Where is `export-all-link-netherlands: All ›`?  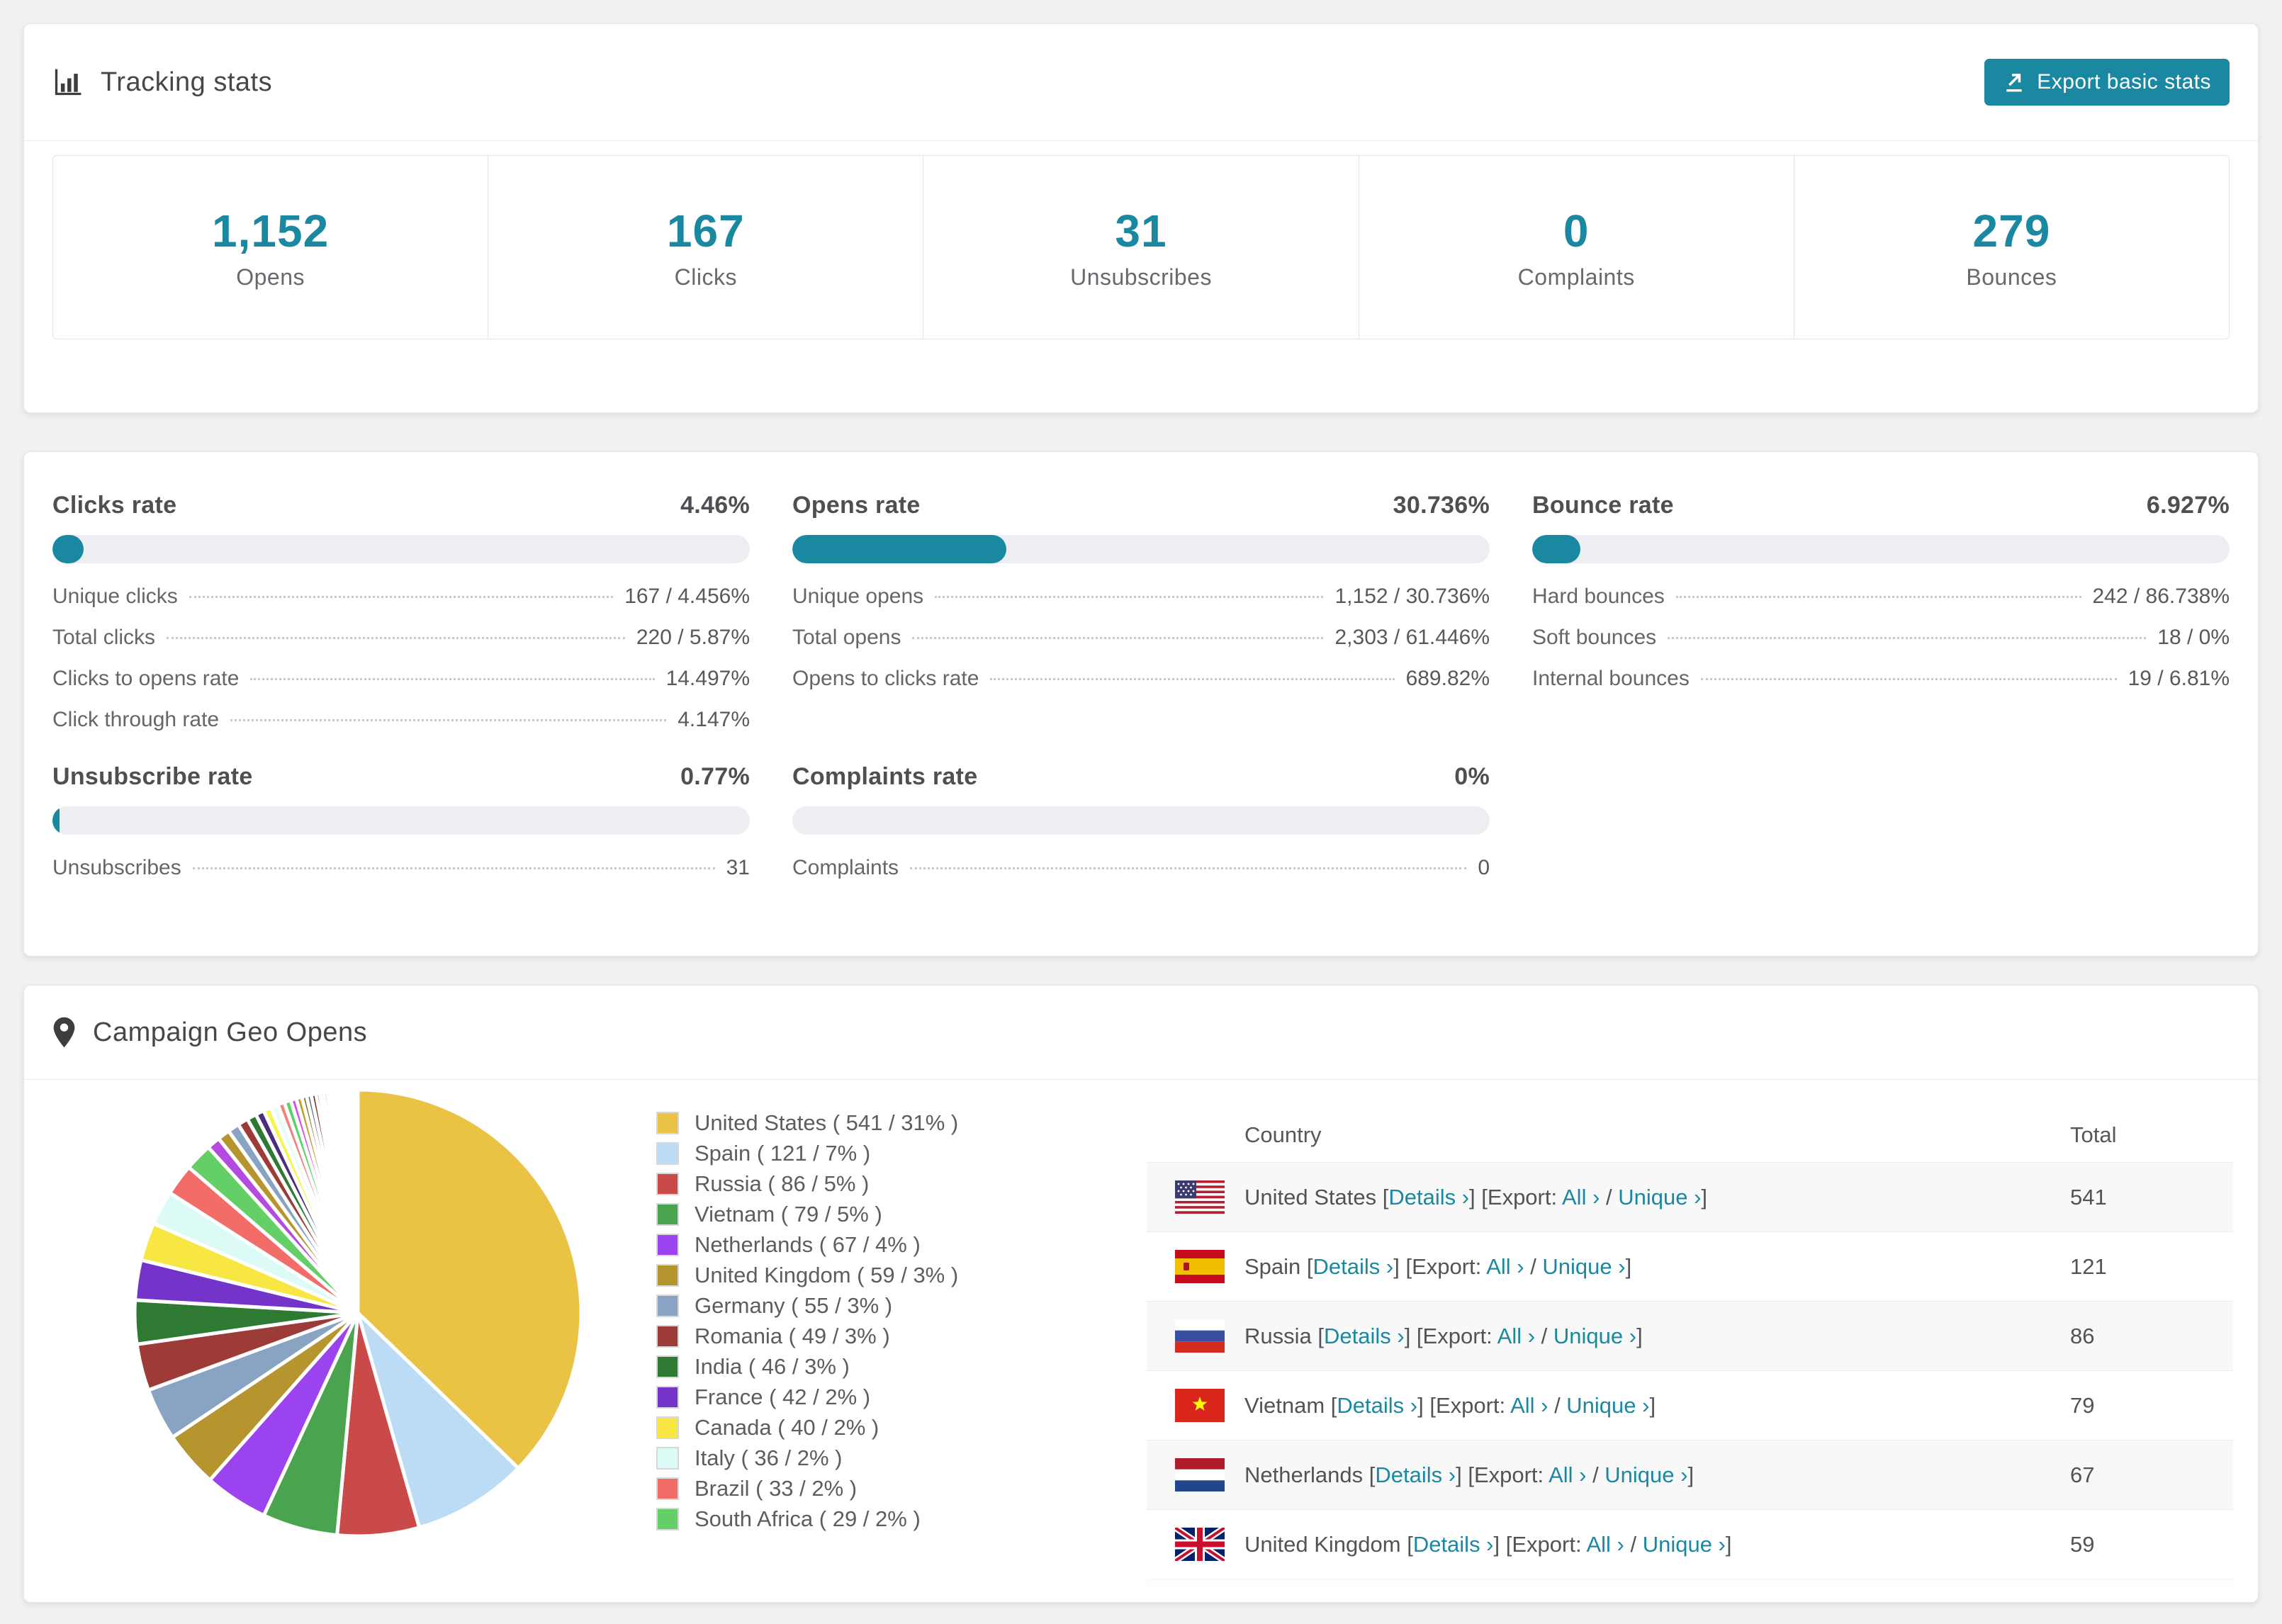 export-all-link-netherlands: All › is located at coordinates (1567, 1475).